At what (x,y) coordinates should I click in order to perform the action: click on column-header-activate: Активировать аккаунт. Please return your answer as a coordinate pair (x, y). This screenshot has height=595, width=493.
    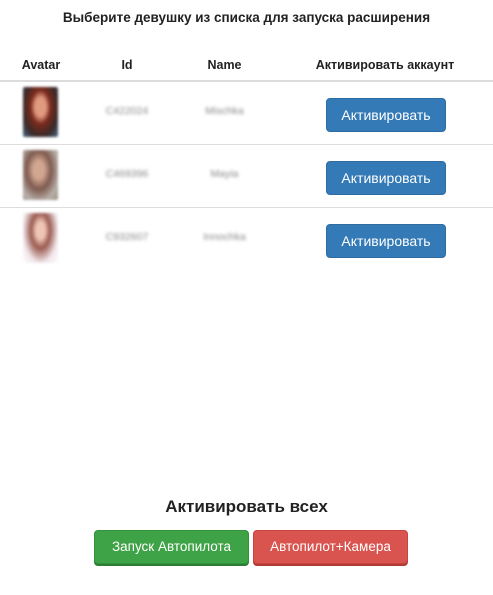
    Looking at the image, I should click on (385, 65).